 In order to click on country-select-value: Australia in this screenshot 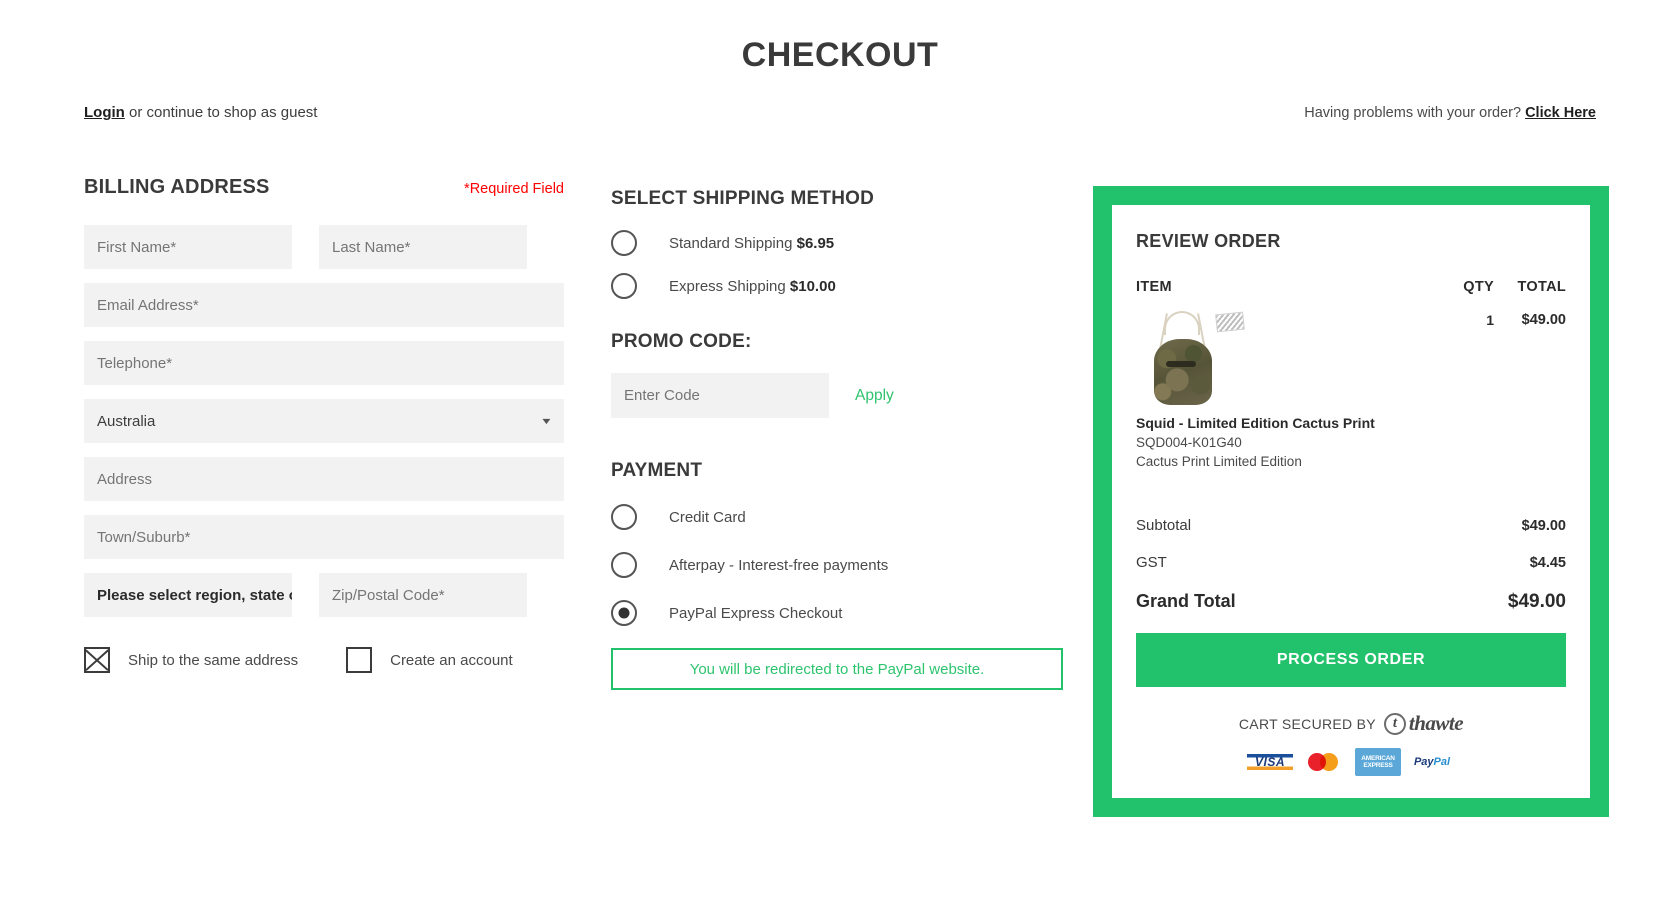, I will do `click(126, 421)`.